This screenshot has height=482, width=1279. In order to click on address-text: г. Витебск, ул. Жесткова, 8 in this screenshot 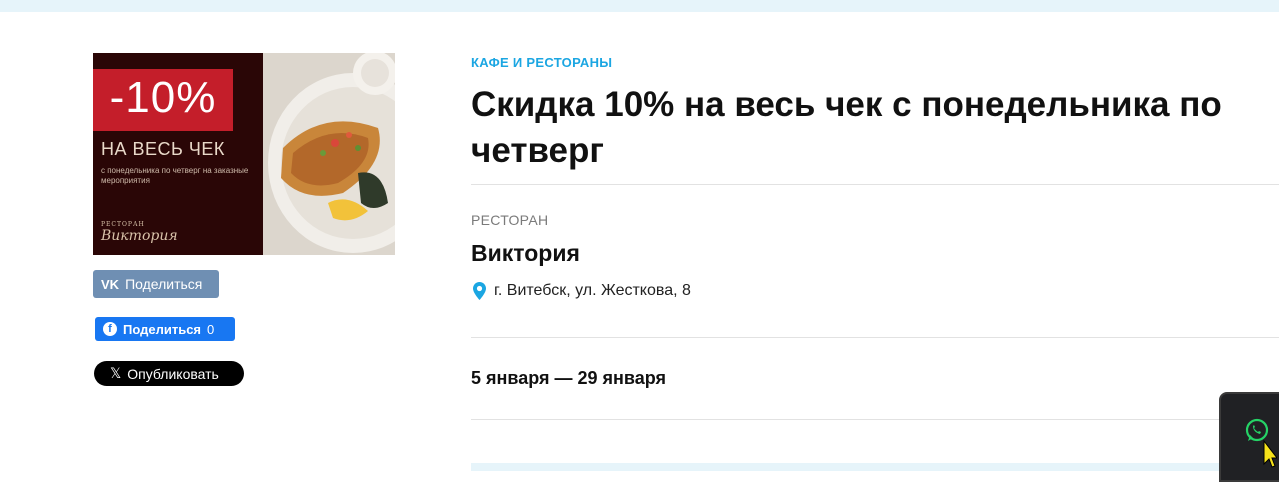, I will do `click(592, 290)`.